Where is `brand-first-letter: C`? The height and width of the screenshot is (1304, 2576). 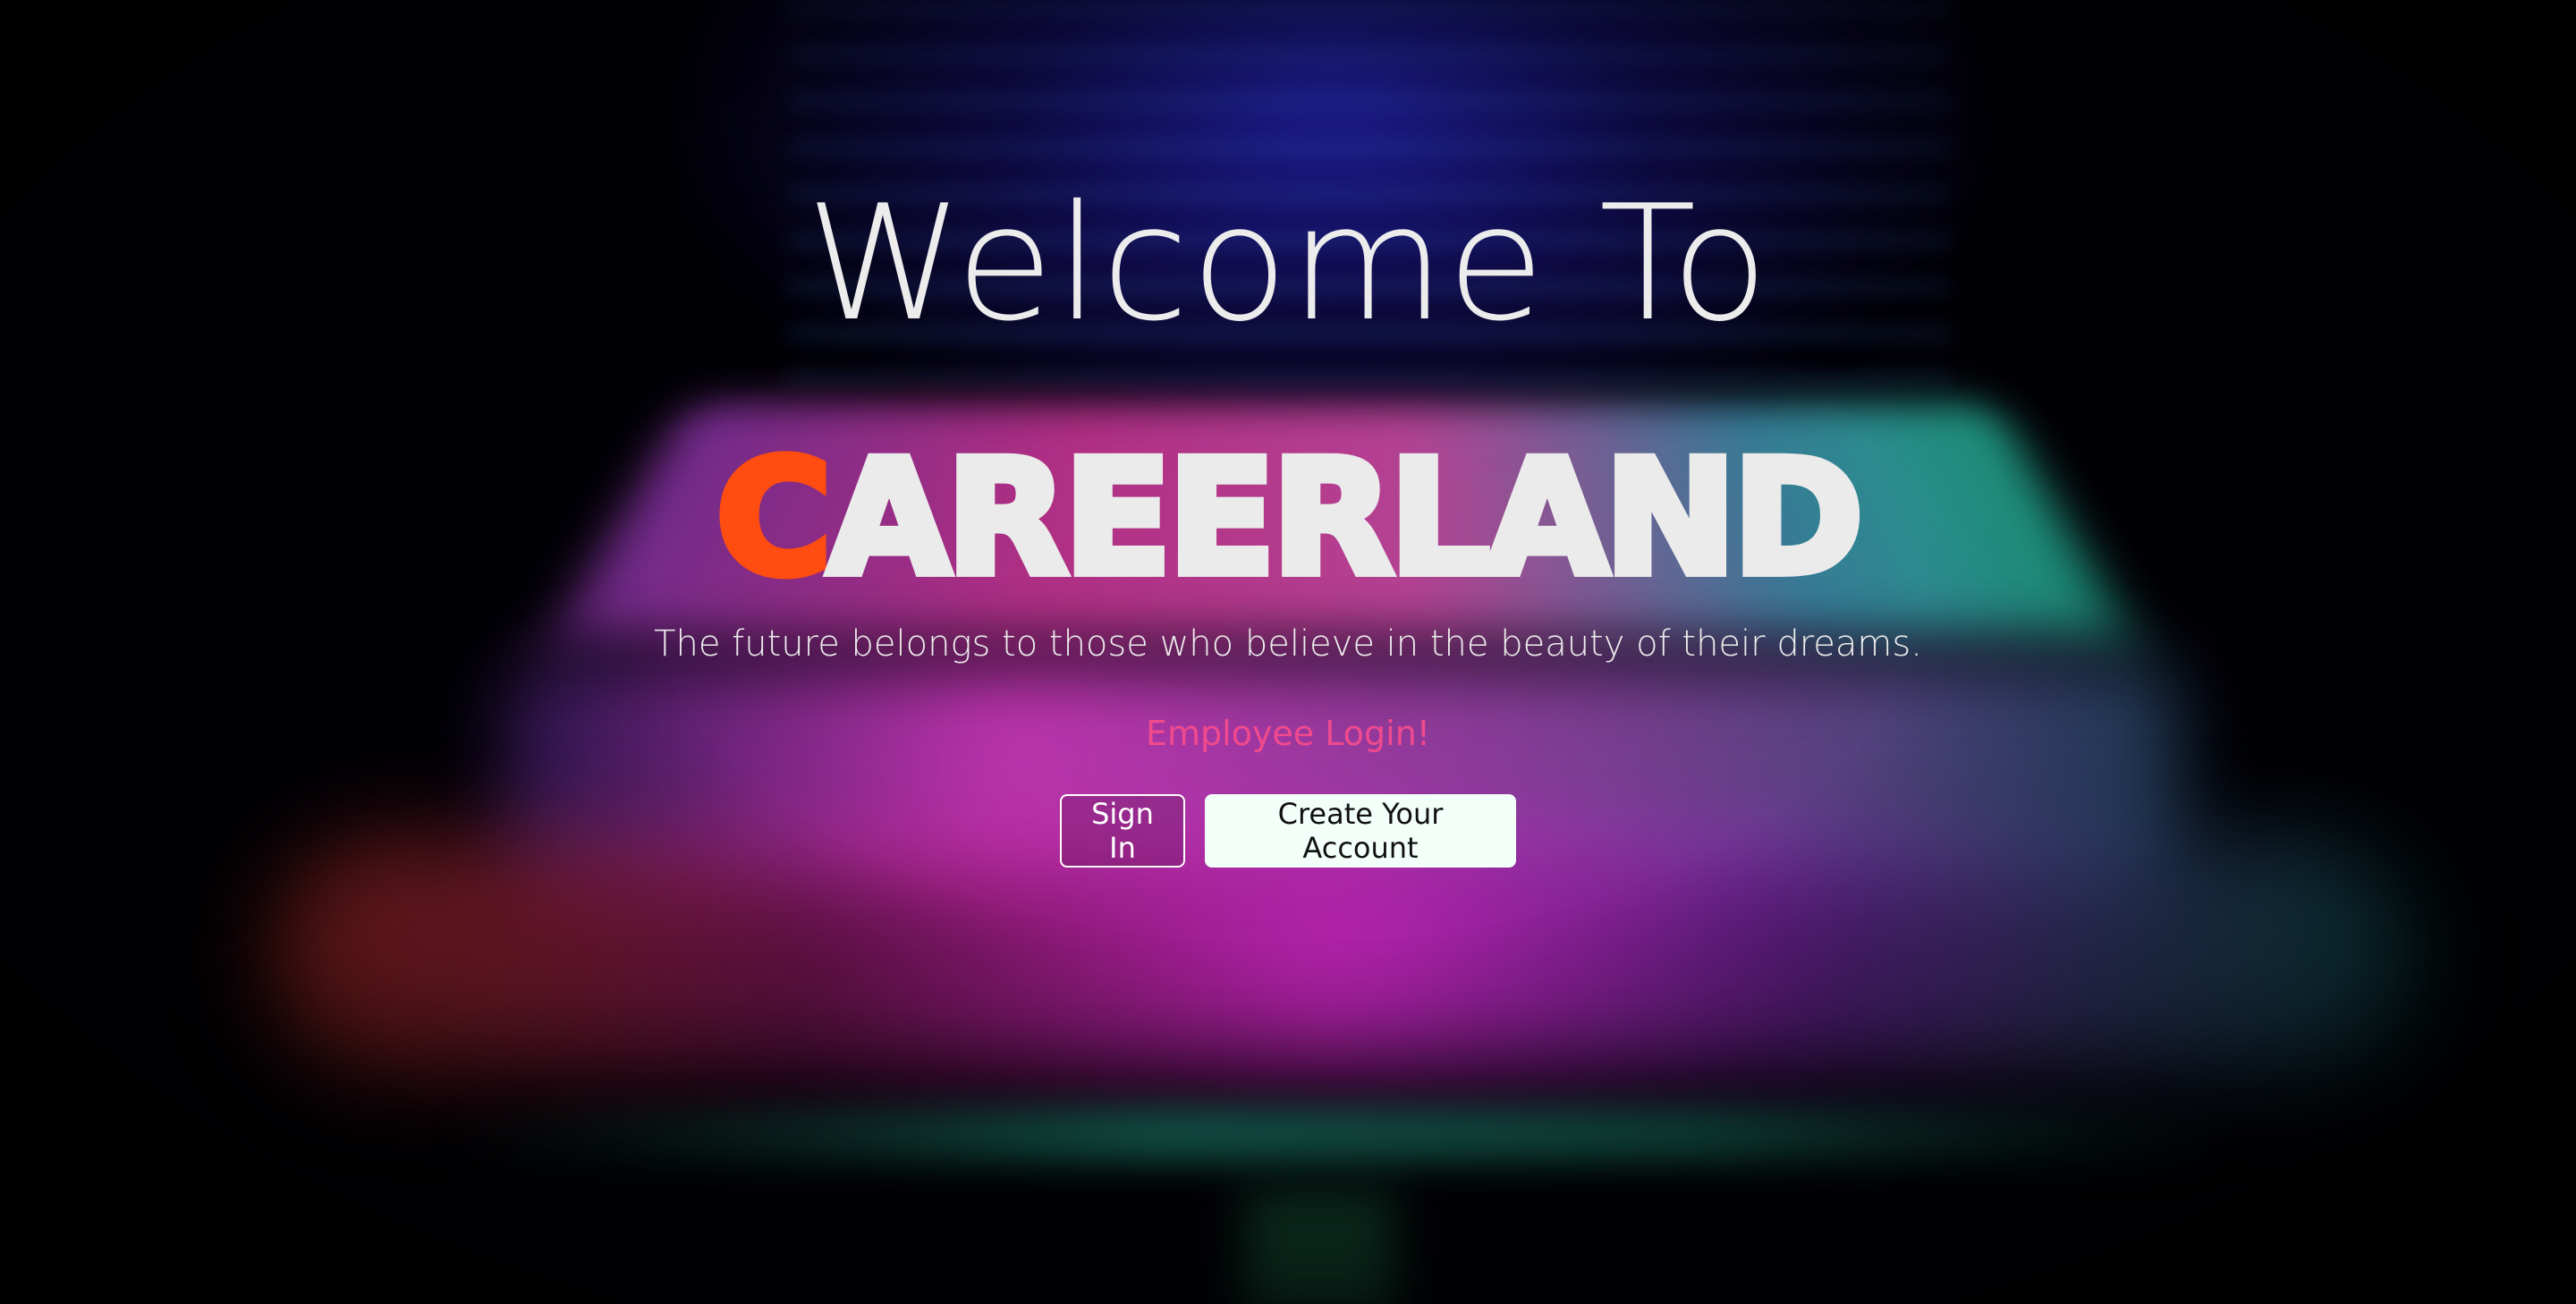
brand-first-letter: C is located at coordinates (774, 518).